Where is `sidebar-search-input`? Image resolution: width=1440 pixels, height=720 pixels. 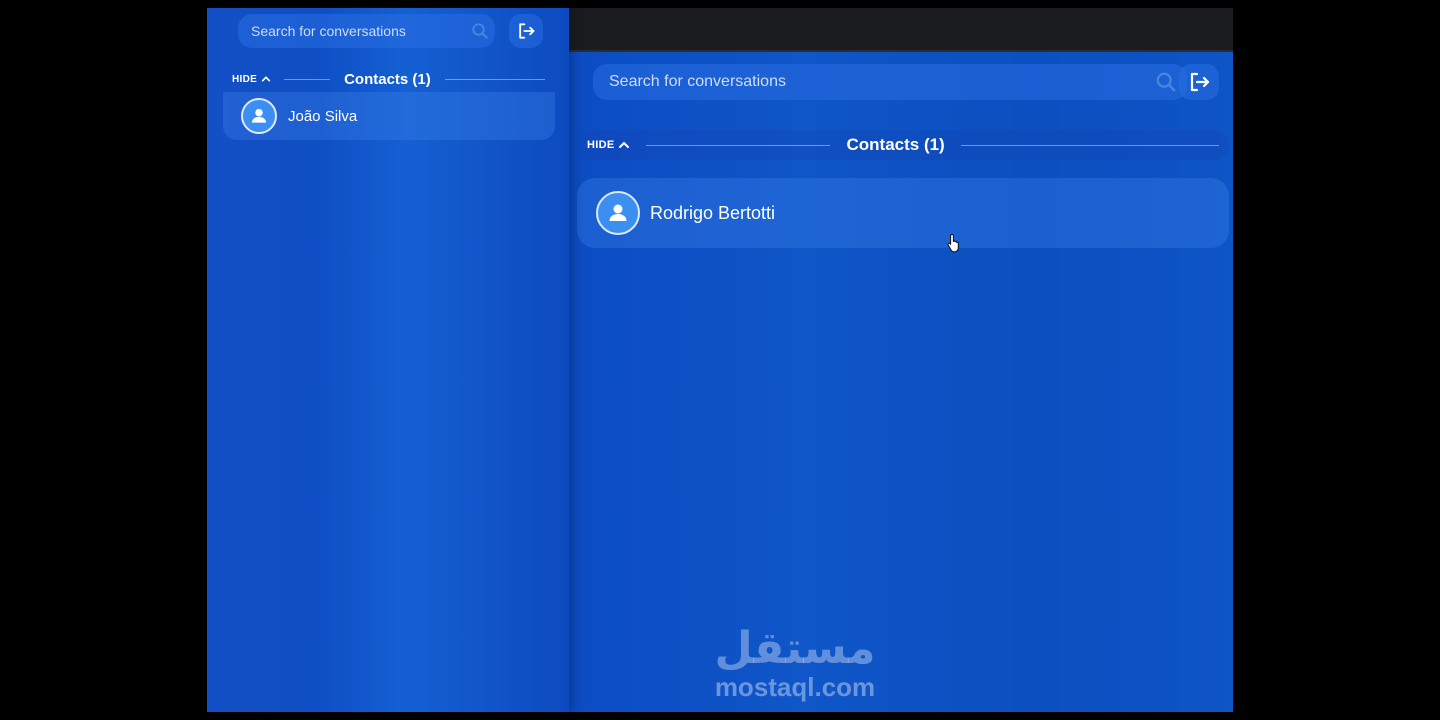 sidebar-search-input is located at coordinates (360, 31).